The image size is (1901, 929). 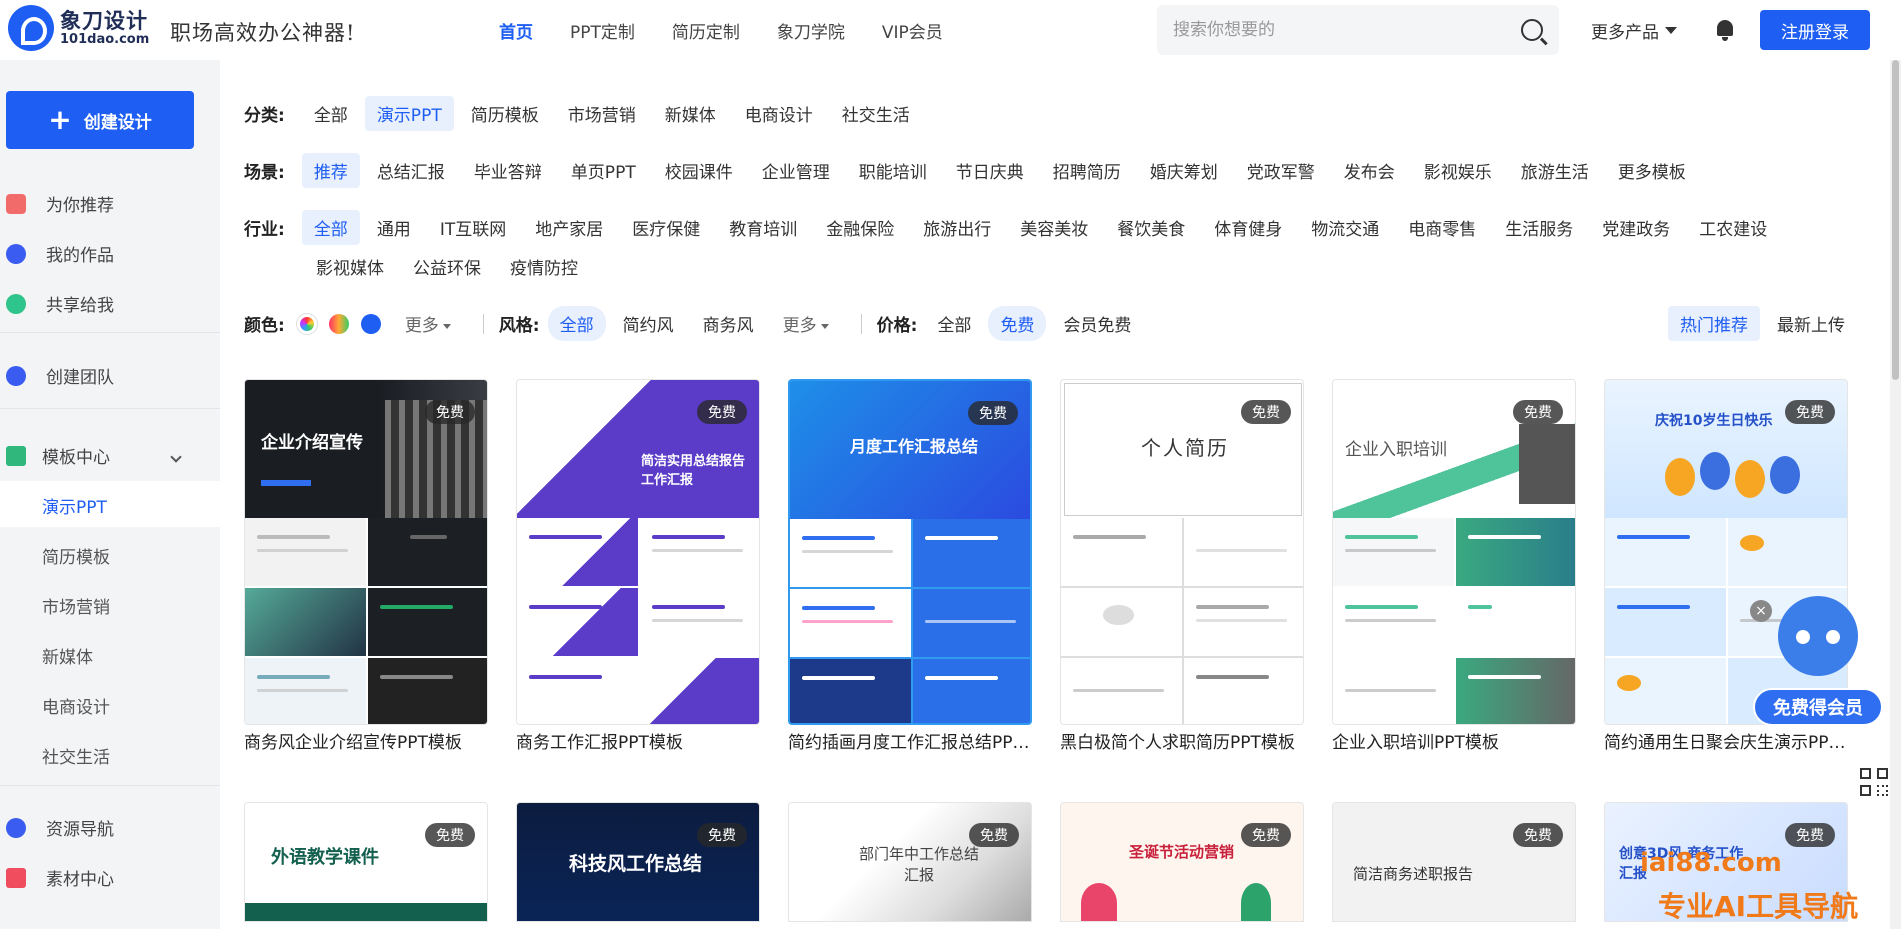 What do you see at coordinates (779, 113) in the screenshot?
I see `category-tag: 电商设计` at bounding box center [779, 113].